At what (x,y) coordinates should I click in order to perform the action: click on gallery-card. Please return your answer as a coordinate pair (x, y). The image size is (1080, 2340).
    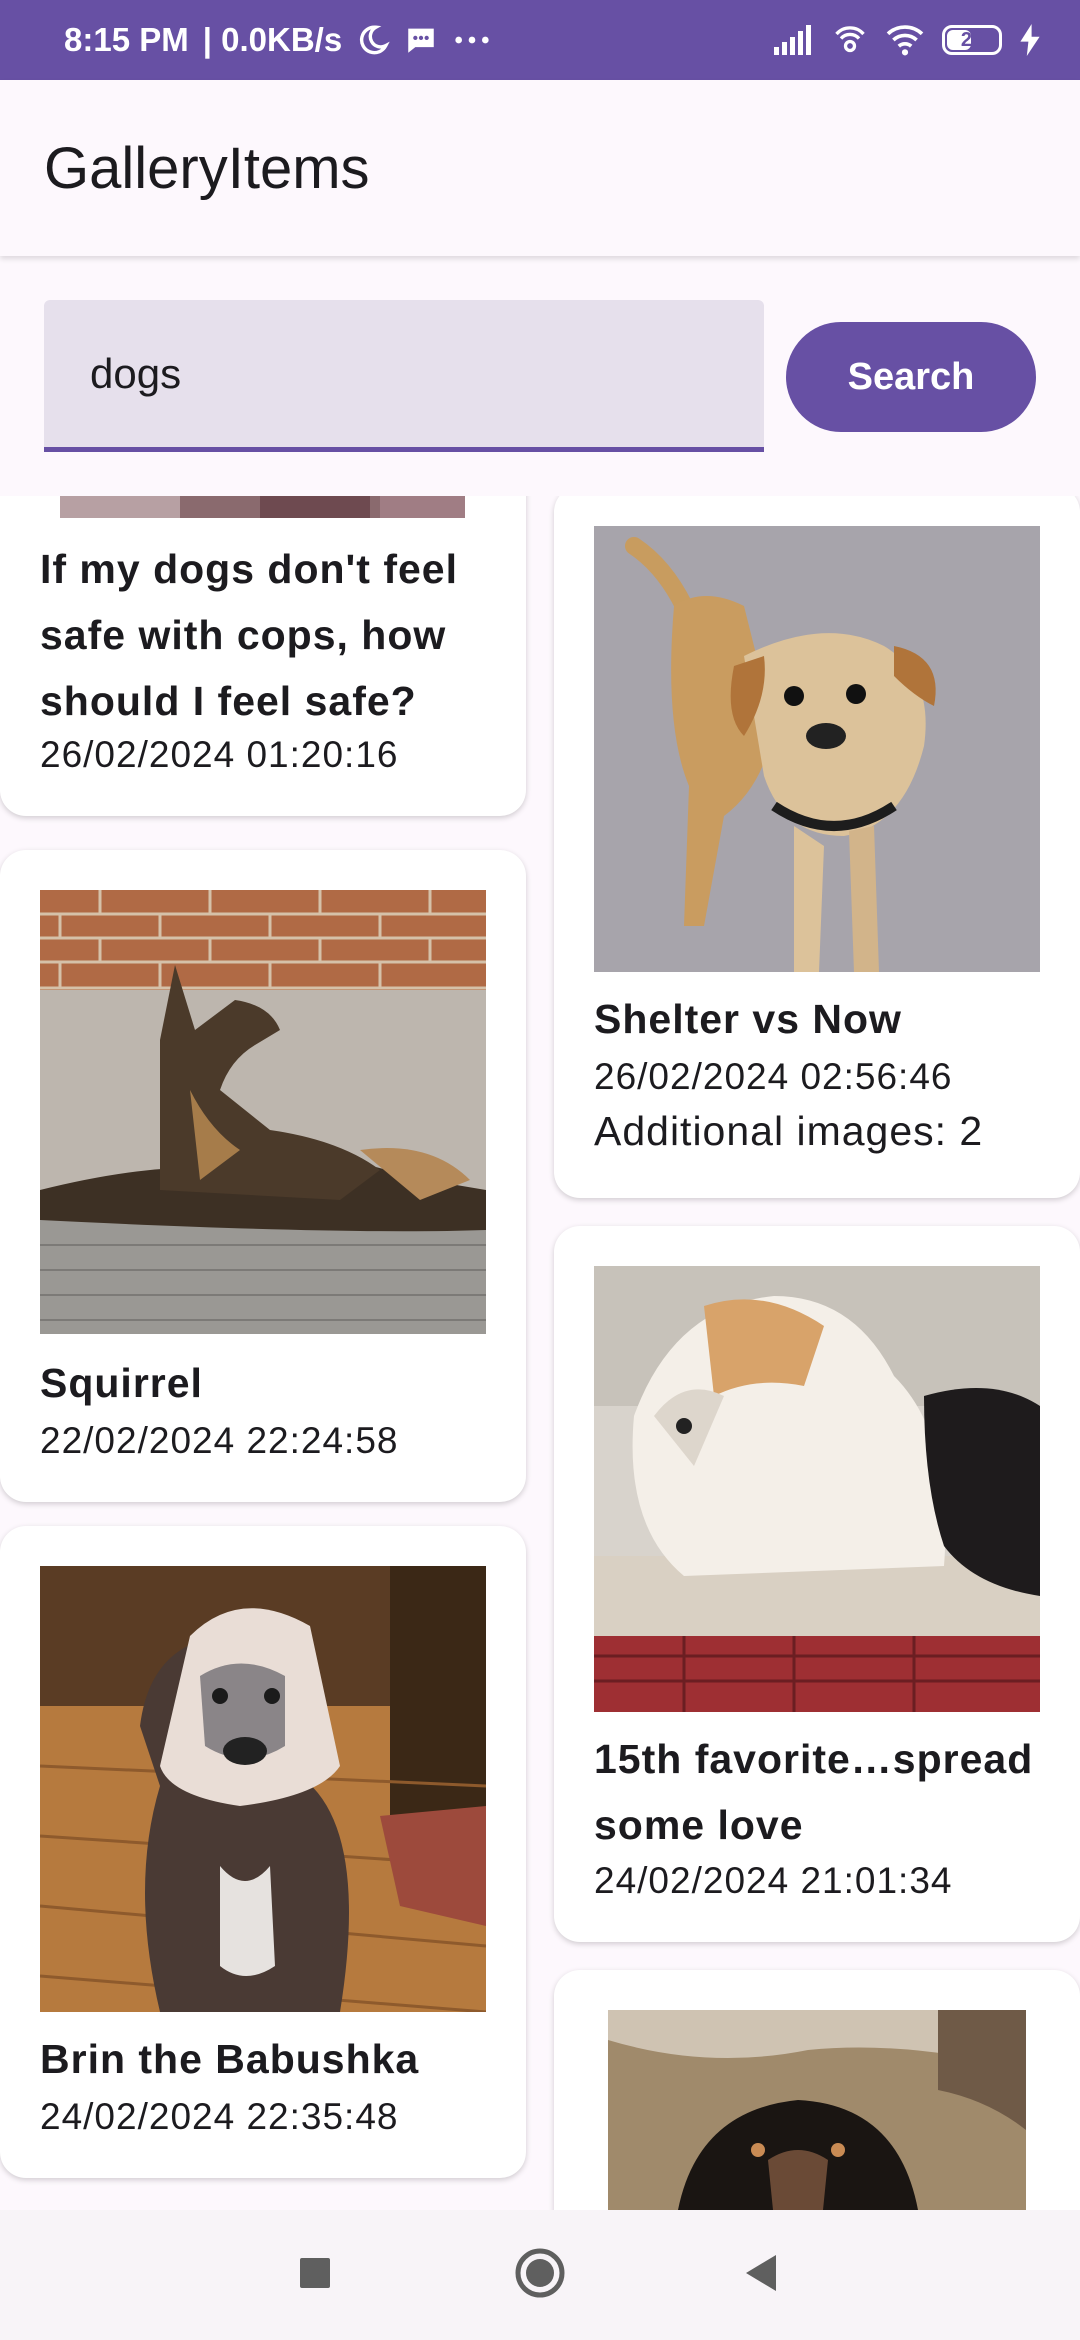
    Looking at the image, I should click on (817, 2090).